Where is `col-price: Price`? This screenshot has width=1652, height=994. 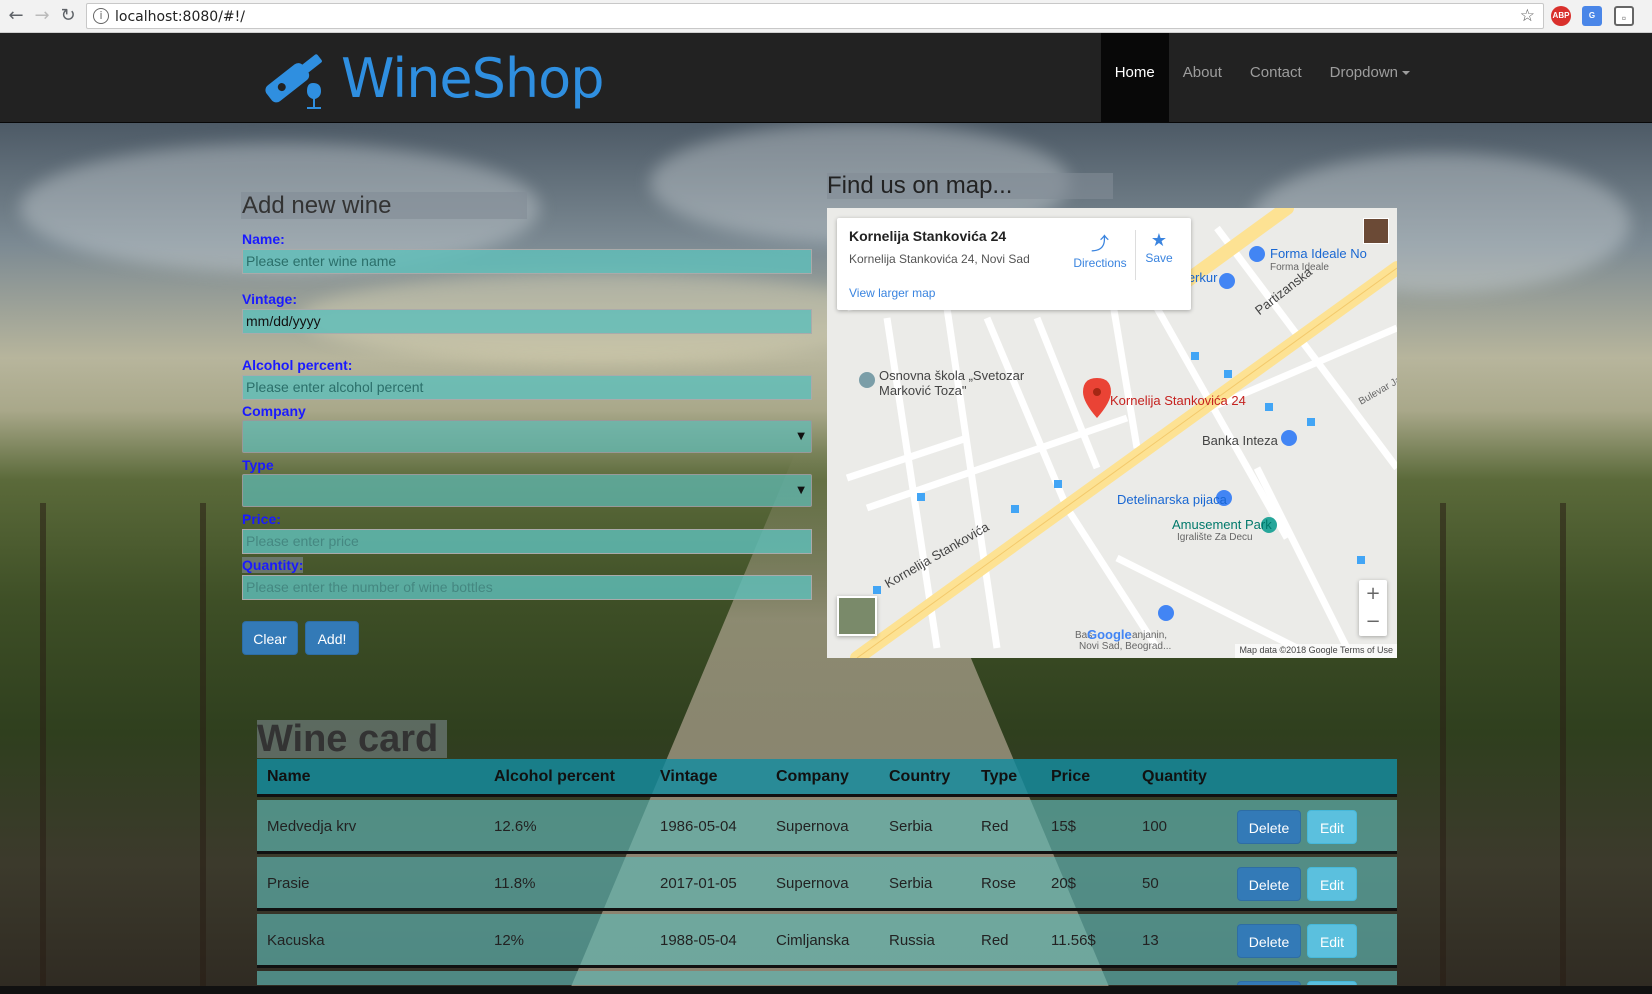
col-price: Price is located at coordinates (1071, 776).